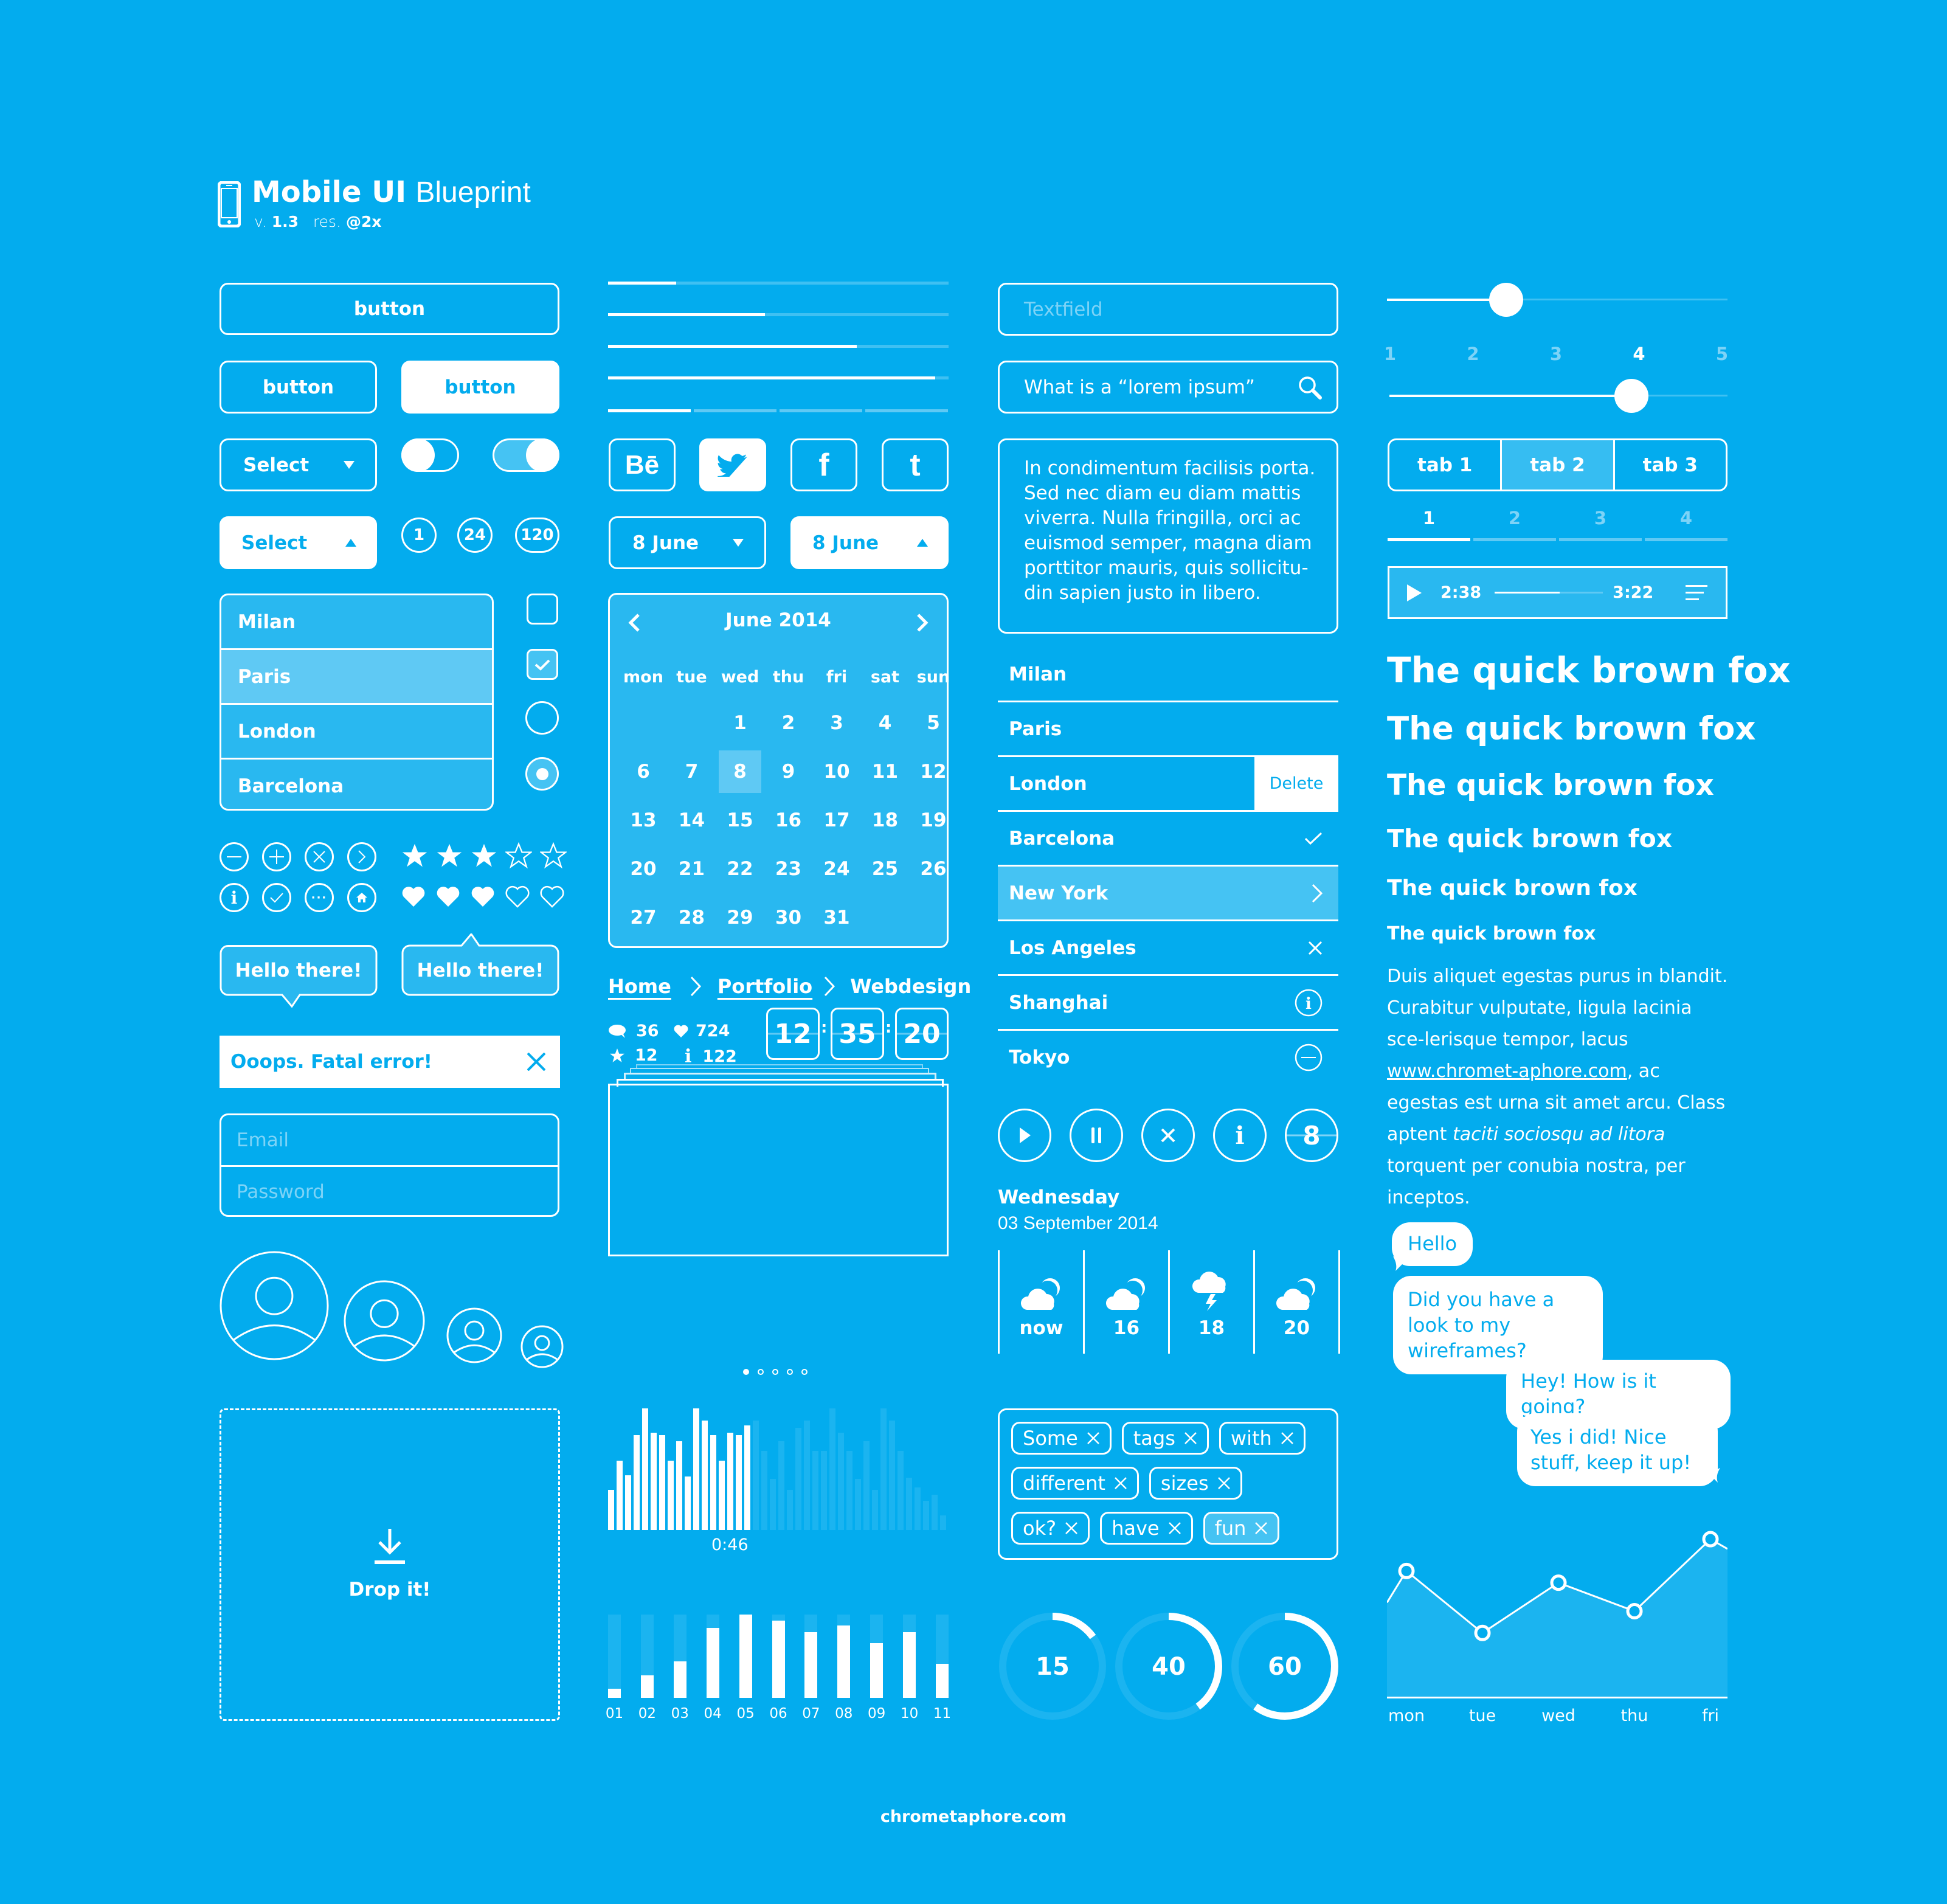 This screenshot has width=1947, height=1904. I want to click on list-item: Tokyo, so click(1168, 1057).